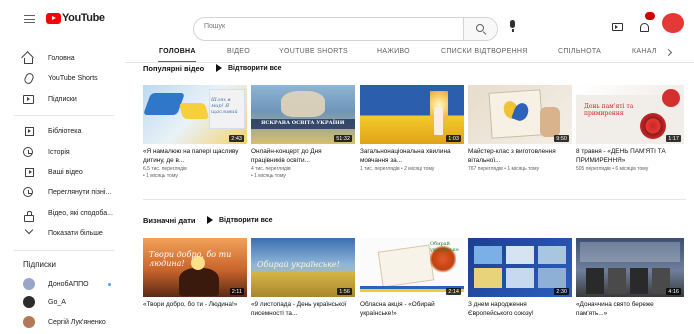 The width and height of the screenshot is (694, 334). Describe the element at coordinates (397, 169) in the screenshot. I see `video-views: 1 тис. переглядів • 2 місяці тому` at that location.